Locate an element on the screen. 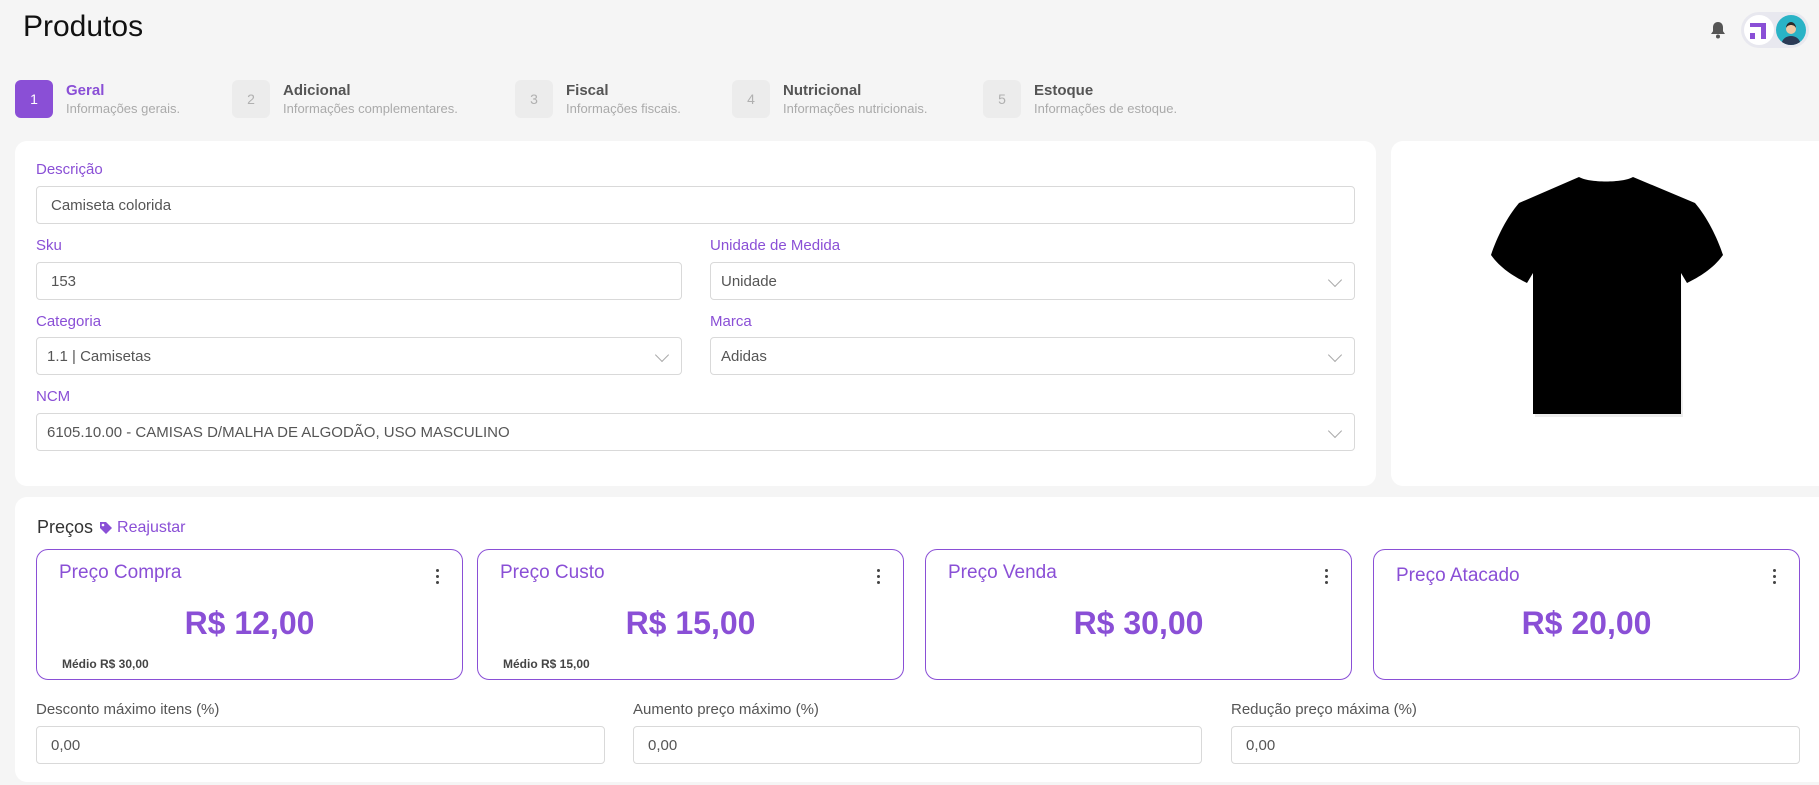 The width and height of the screenshot is (1819, 785). step-title: Adicional is located at coordinates (317, 90).